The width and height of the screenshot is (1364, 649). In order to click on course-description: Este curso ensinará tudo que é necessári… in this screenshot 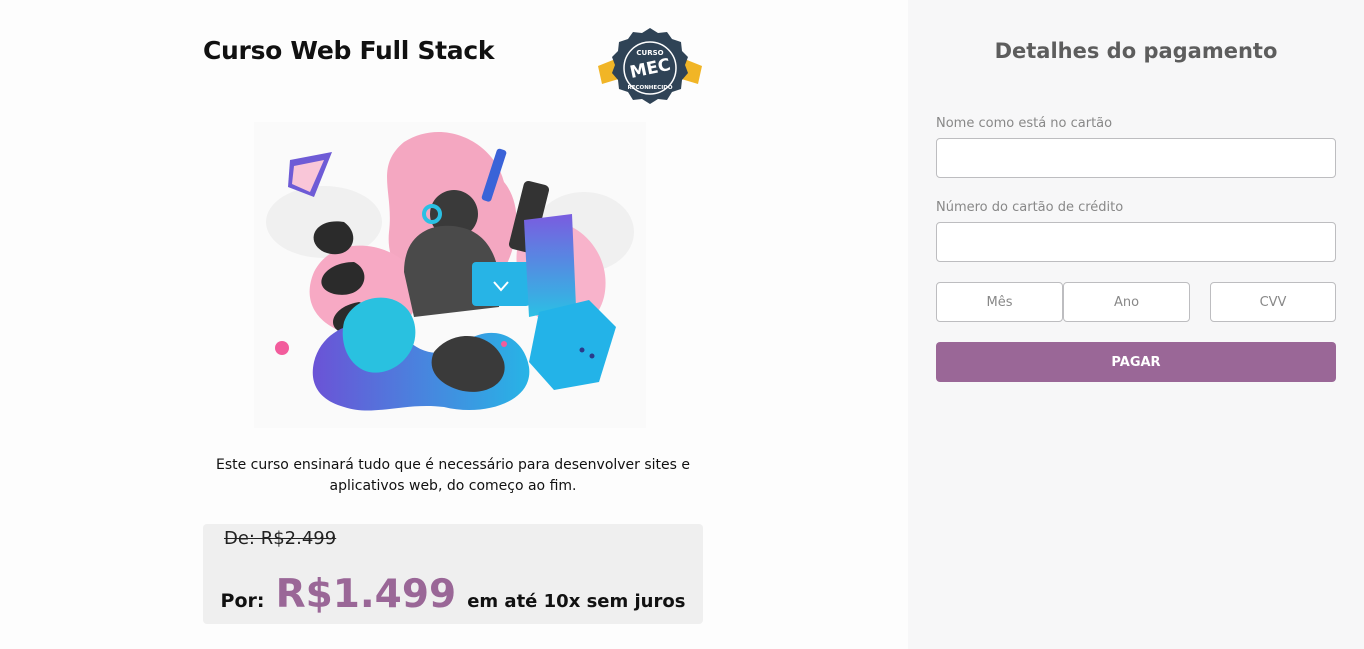, I will do `click(453, 475)`.